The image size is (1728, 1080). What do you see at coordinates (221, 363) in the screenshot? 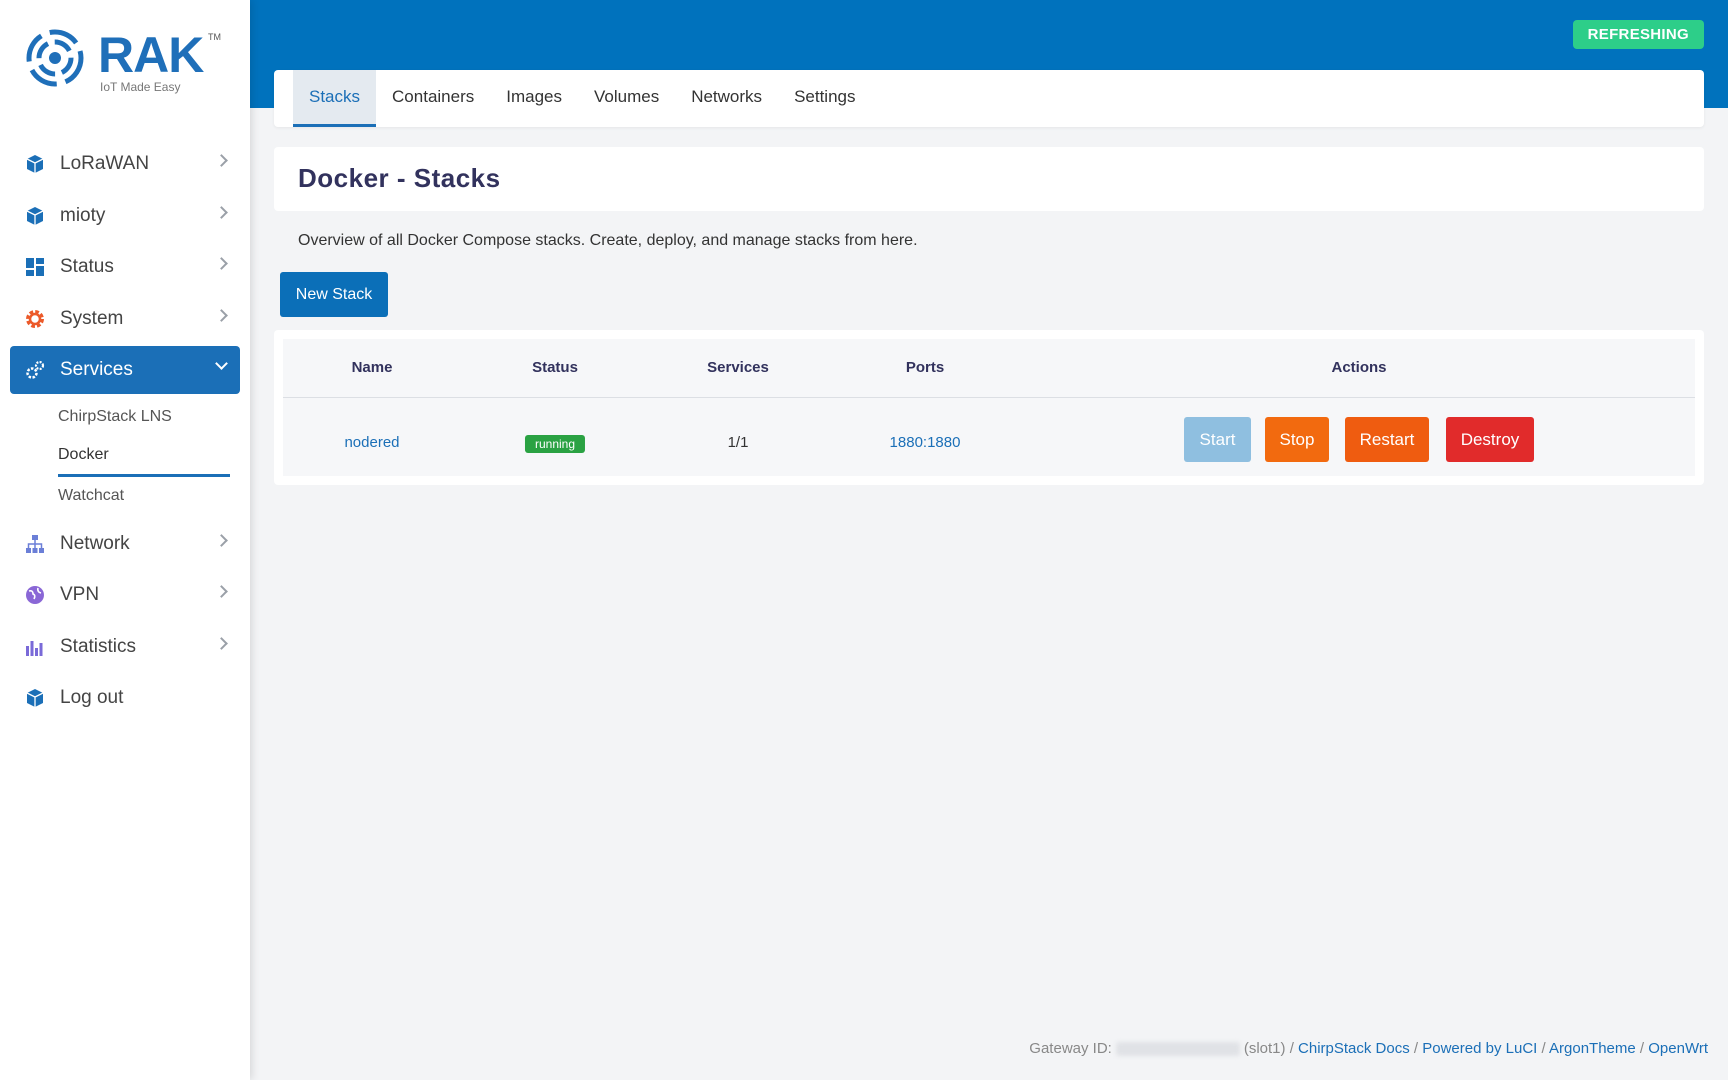
I see `chevron-down-icon` at bounding box center [221, 363].